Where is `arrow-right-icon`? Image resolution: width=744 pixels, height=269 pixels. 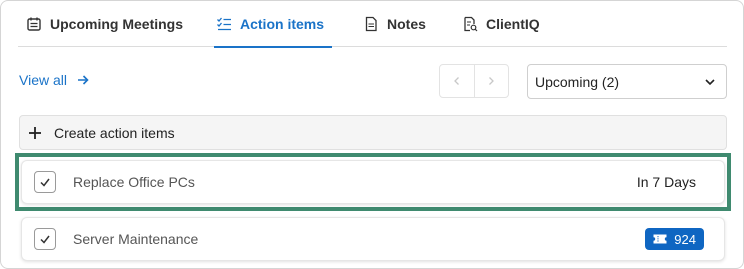
arrow-right-icon is located at coordinates (83, 80).